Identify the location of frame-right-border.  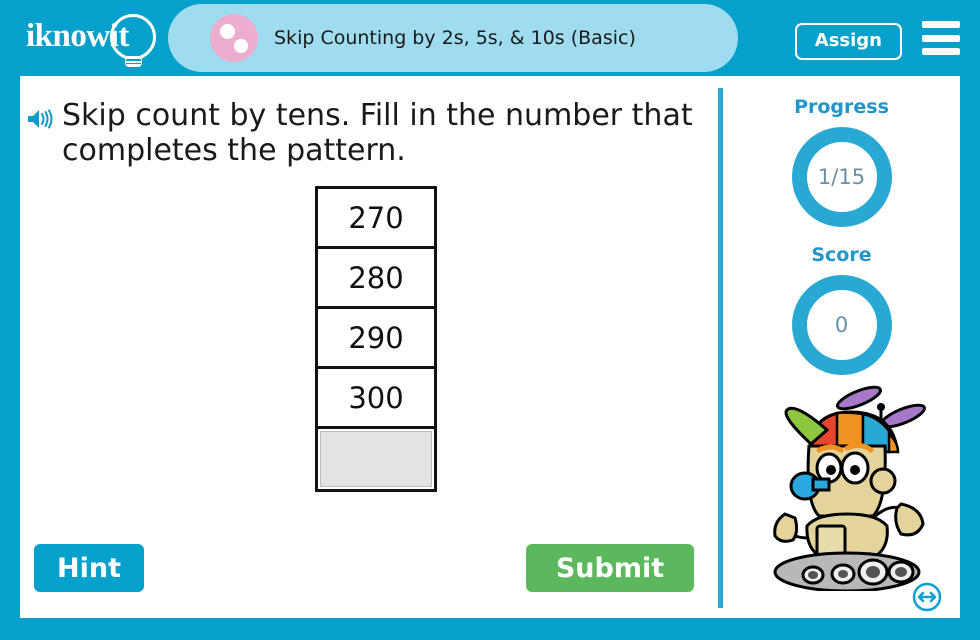
(970, 358).